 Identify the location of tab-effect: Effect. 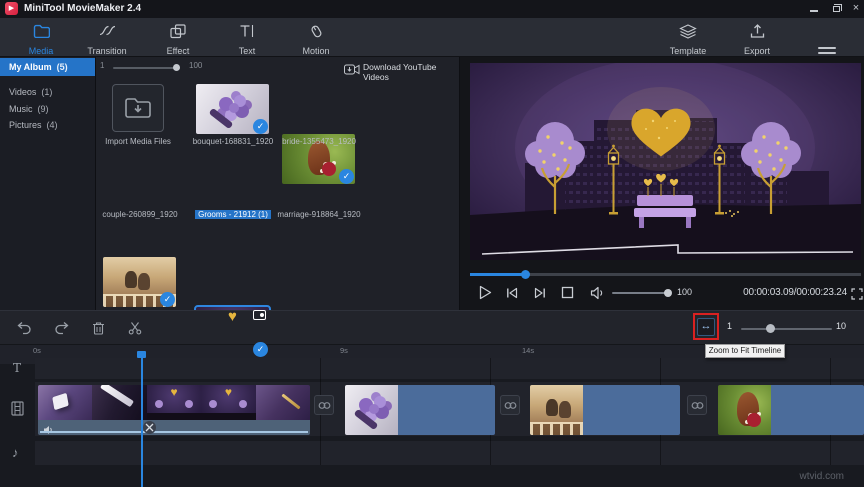
(178, 41).